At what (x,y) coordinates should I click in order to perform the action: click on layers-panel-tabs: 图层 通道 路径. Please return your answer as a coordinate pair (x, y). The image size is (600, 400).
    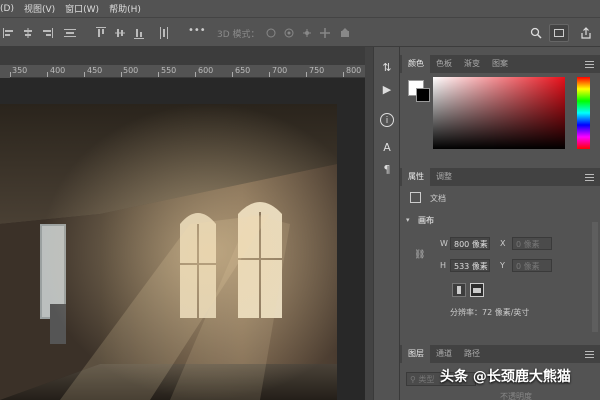
    Looking at the image, I should click on (500, 354).